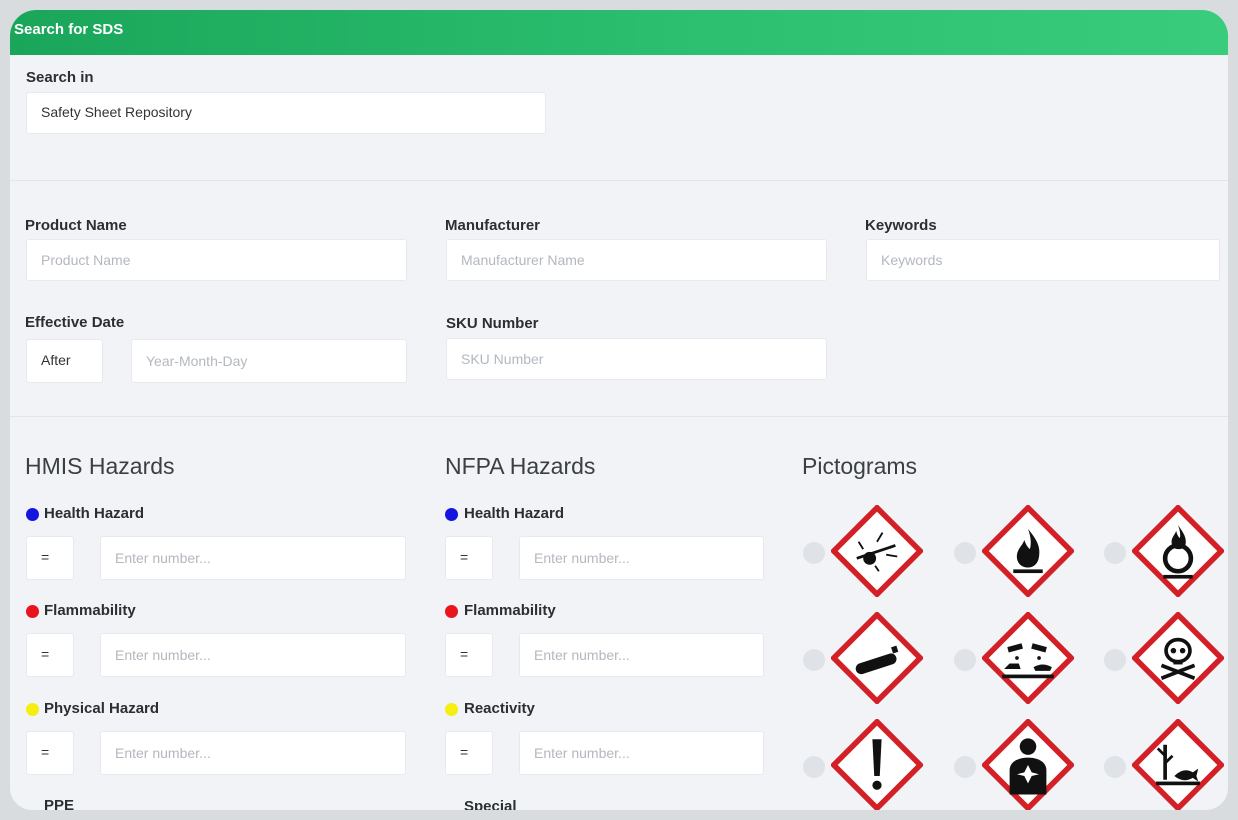 The image size is (1238, 820). I want to click on pictogram-radio-irritant, so click(814, 767).